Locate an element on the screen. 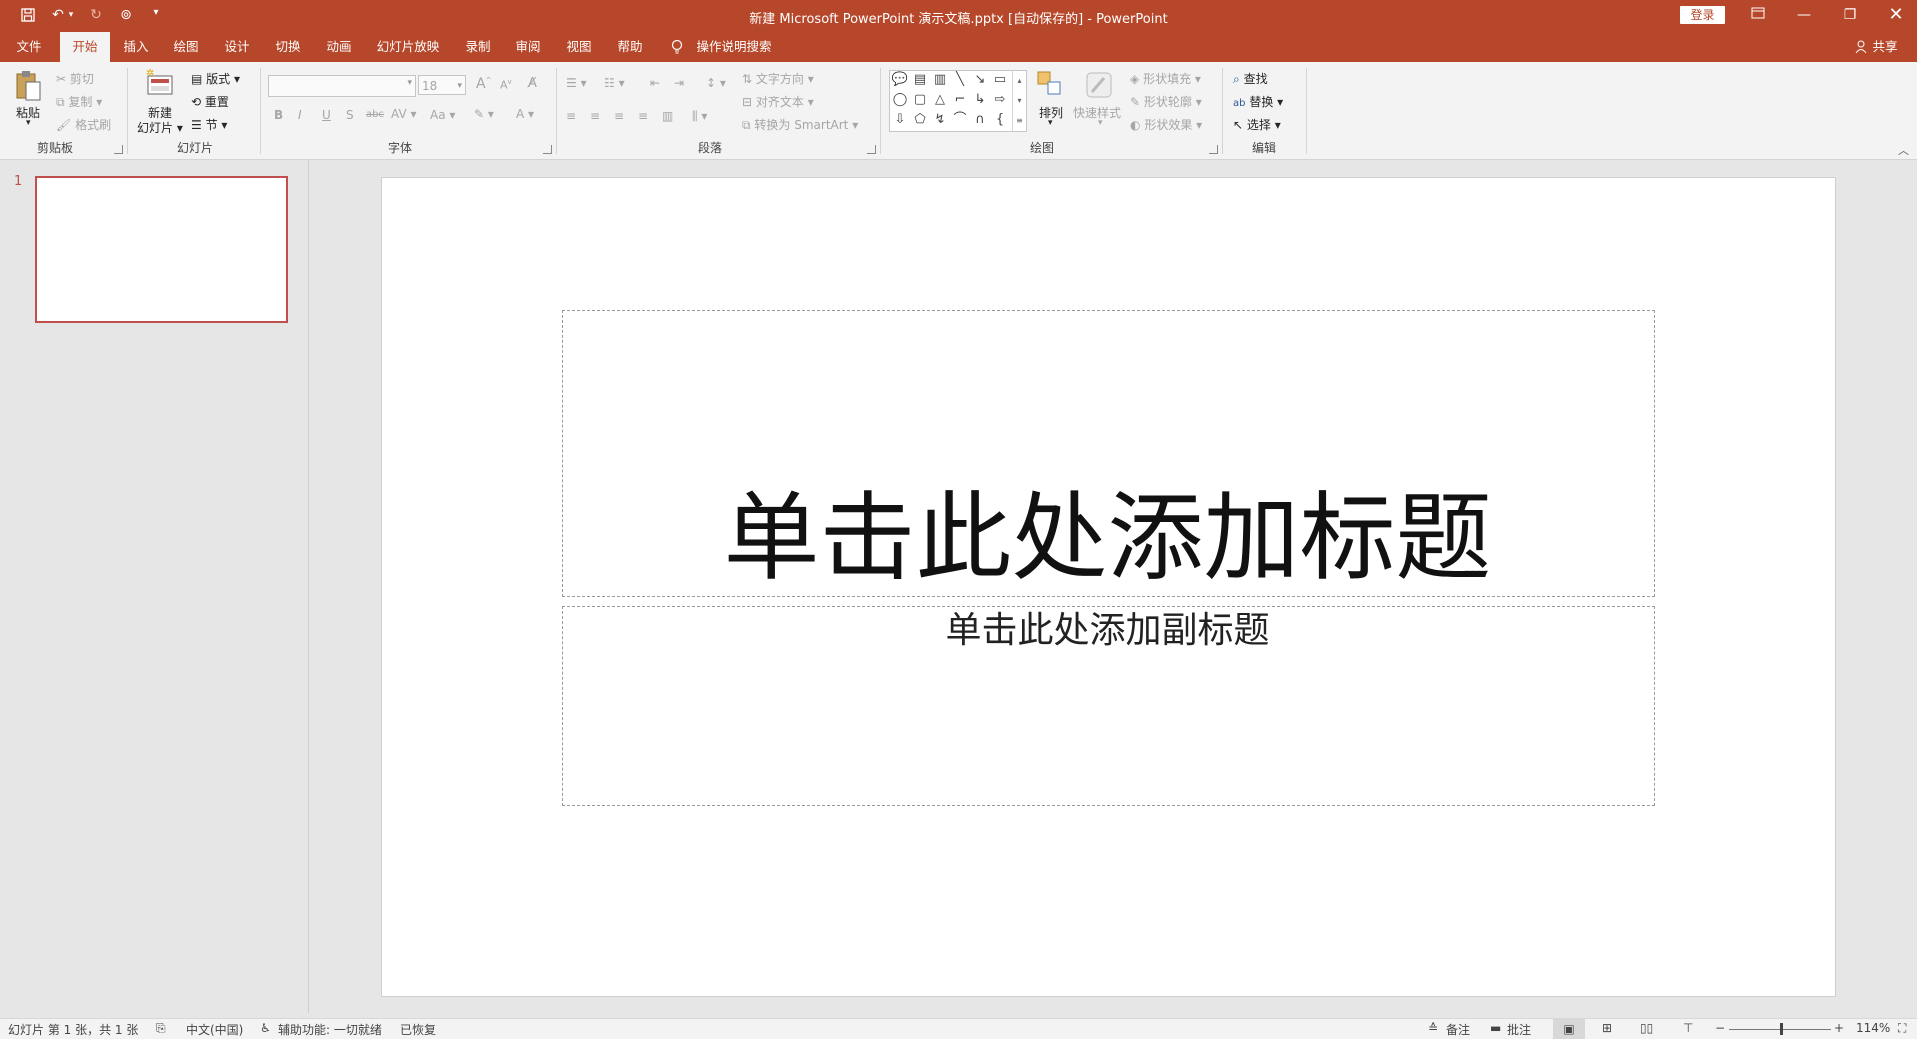  arrow-line-shape-icon: ↘ is located at coordinates (980, 80).